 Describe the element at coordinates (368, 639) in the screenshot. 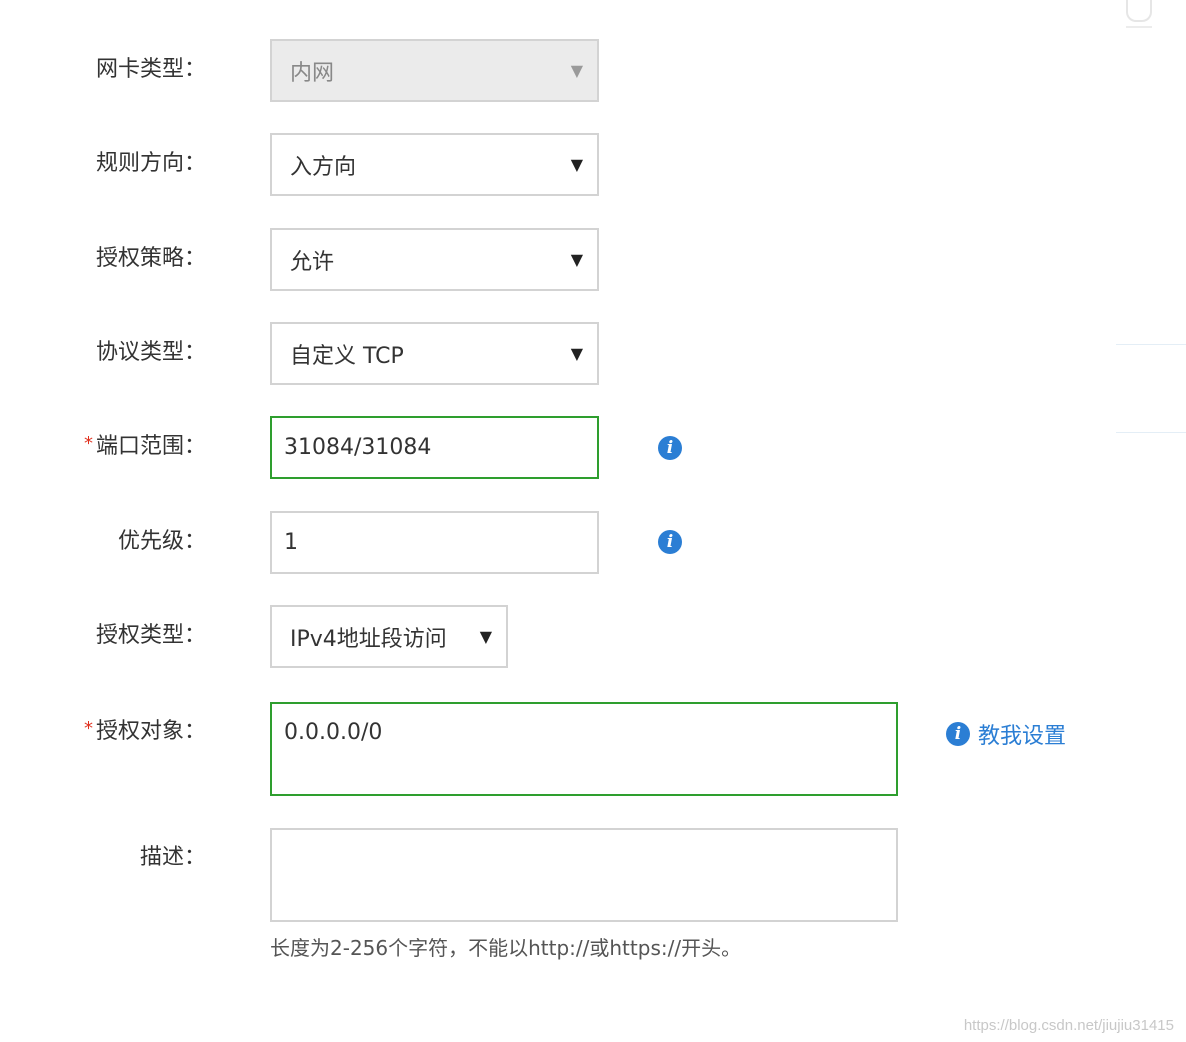

I see `auth-type-value: IPv4地址段访问` at that location.